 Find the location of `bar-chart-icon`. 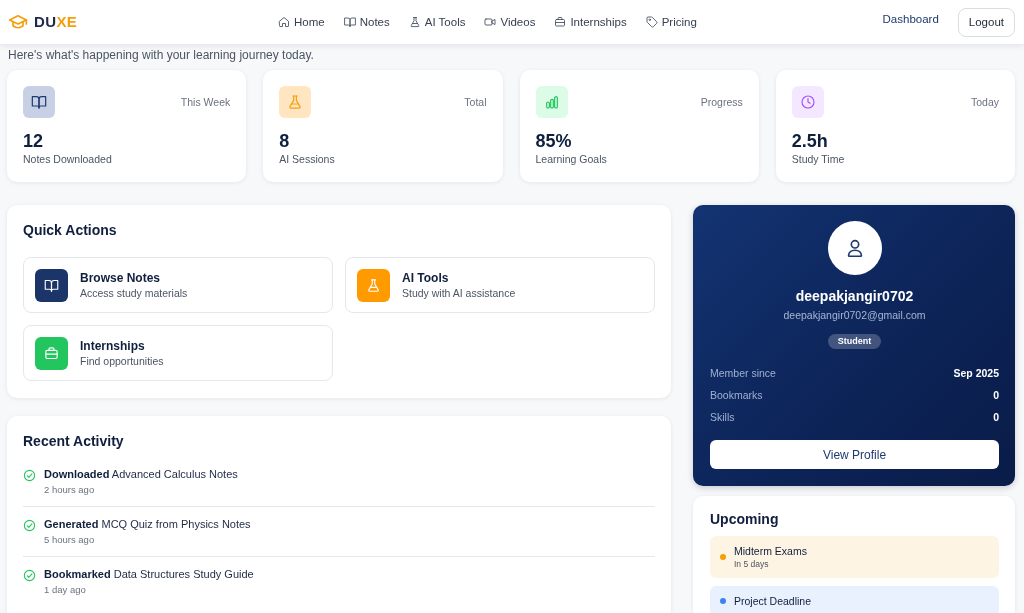

bar-chart-icon is located at coordinates (551, 102).